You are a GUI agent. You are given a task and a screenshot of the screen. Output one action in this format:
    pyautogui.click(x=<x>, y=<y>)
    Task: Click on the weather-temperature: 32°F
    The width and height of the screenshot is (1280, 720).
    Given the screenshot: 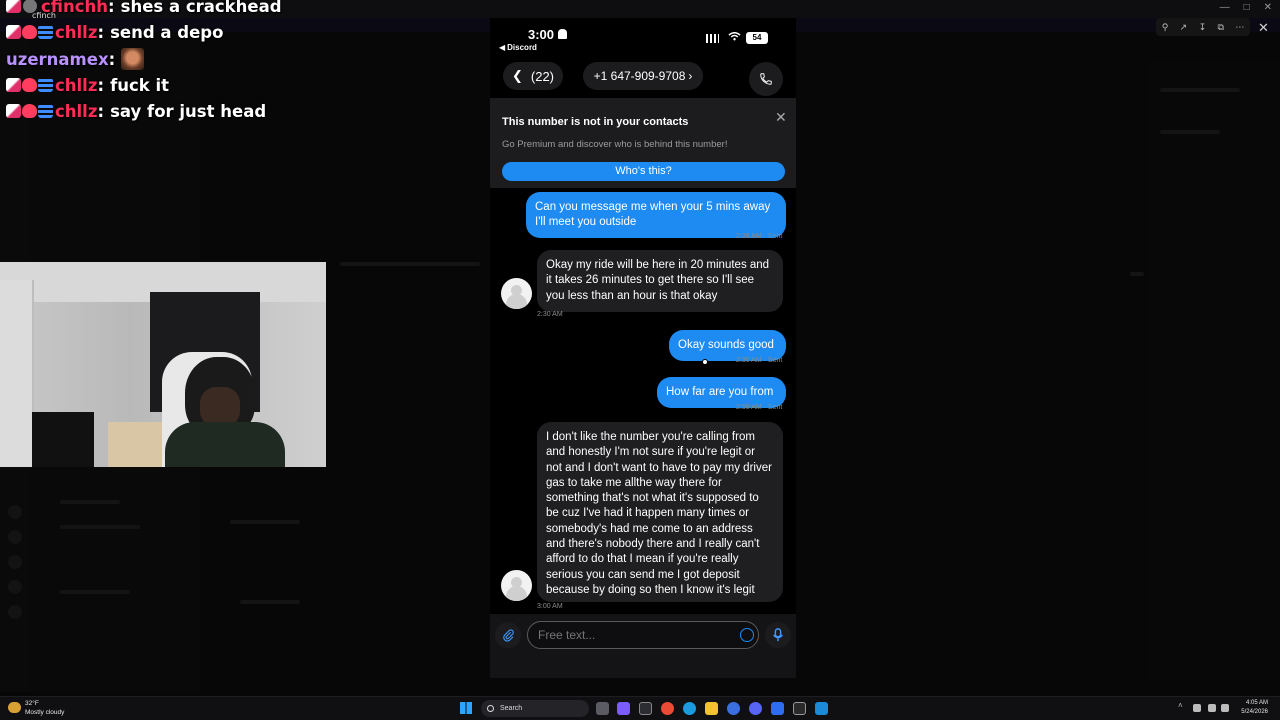 What is the action you would take?
    pyautogui.click(x=32, y=703)
    